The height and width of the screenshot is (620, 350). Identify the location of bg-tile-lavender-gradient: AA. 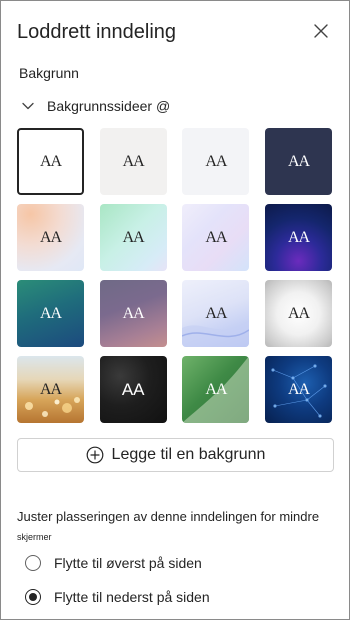
(216, 237).